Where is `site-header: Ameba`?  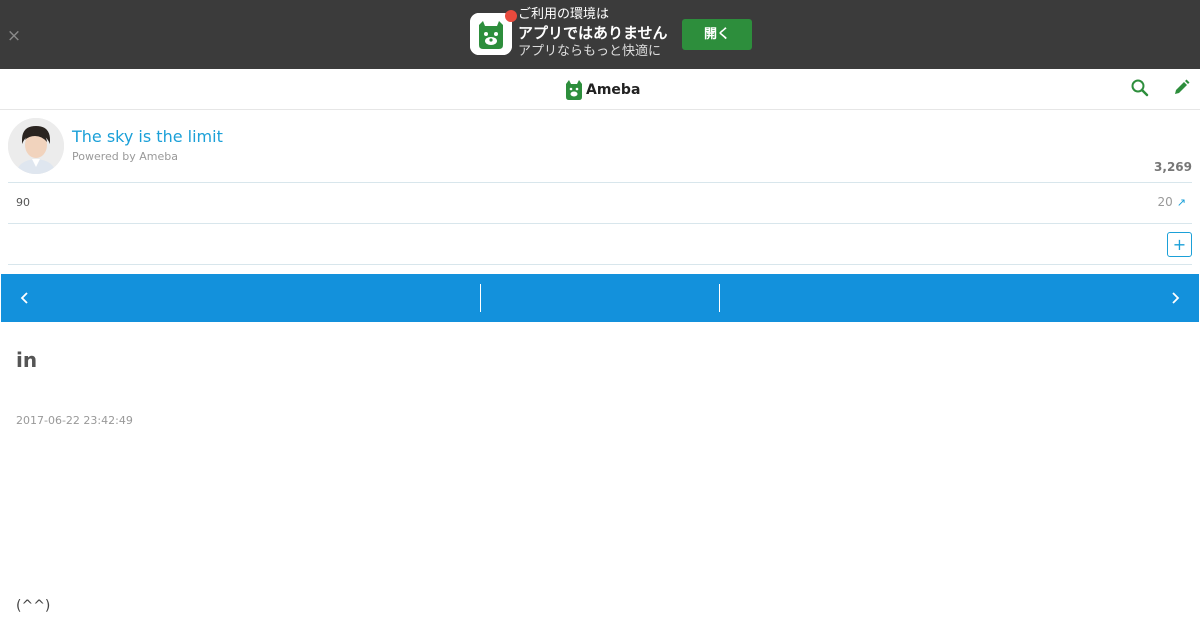
site-header: Ameba is located at coordinates (600, 89).